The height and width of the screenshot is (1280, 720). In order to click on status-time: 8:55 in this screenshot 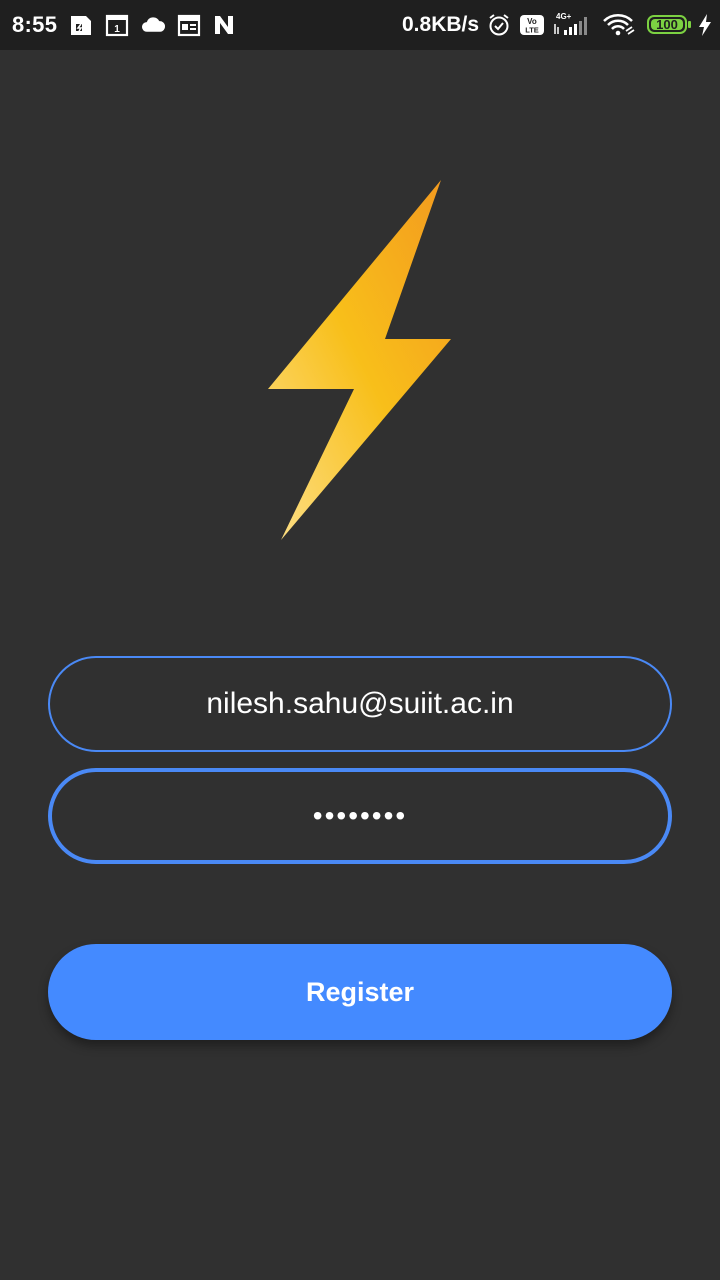, I will do `click(35, 24)`.